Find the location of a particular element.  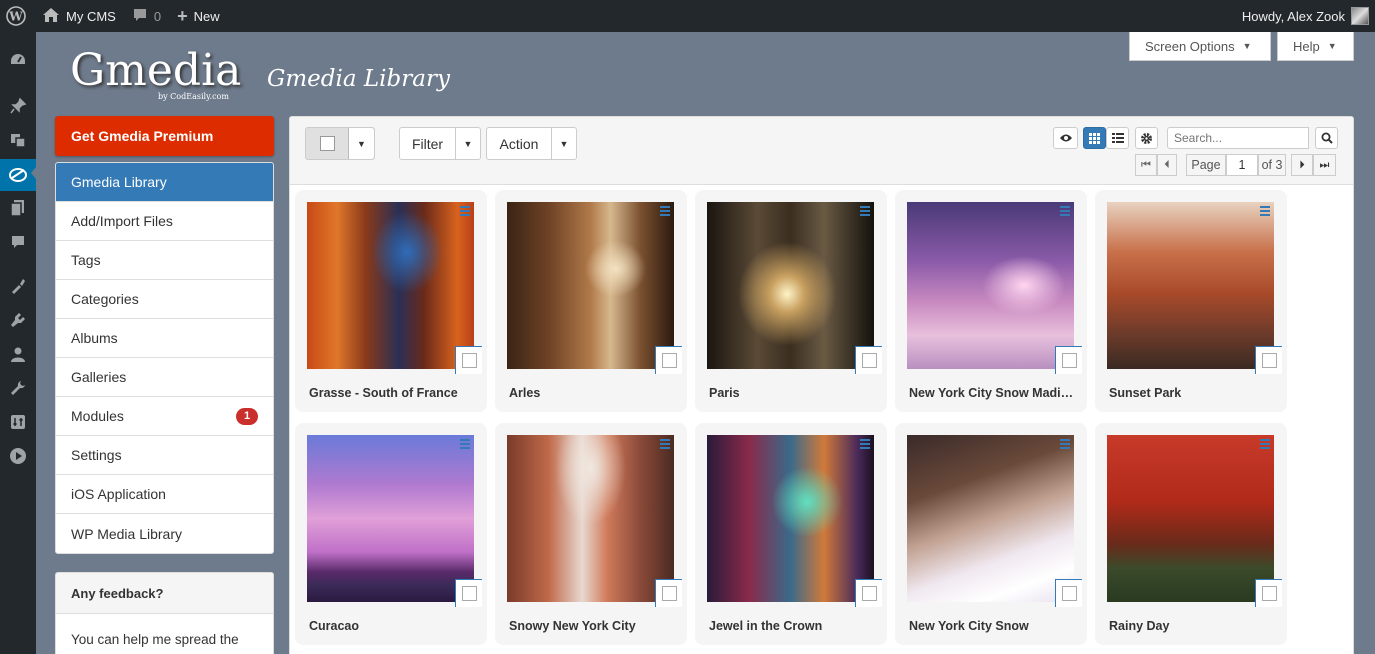

nav-item-settings: Settings is located at coordinates (164, 455).